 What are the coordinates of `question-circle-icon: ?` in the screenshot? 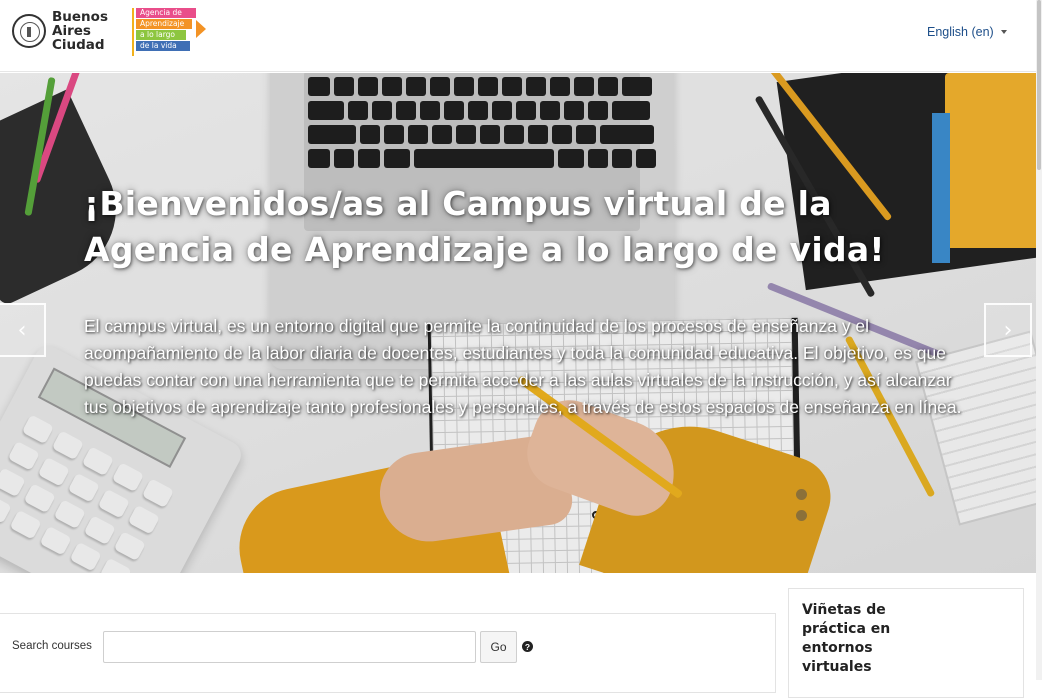 It's located at (527, 646).